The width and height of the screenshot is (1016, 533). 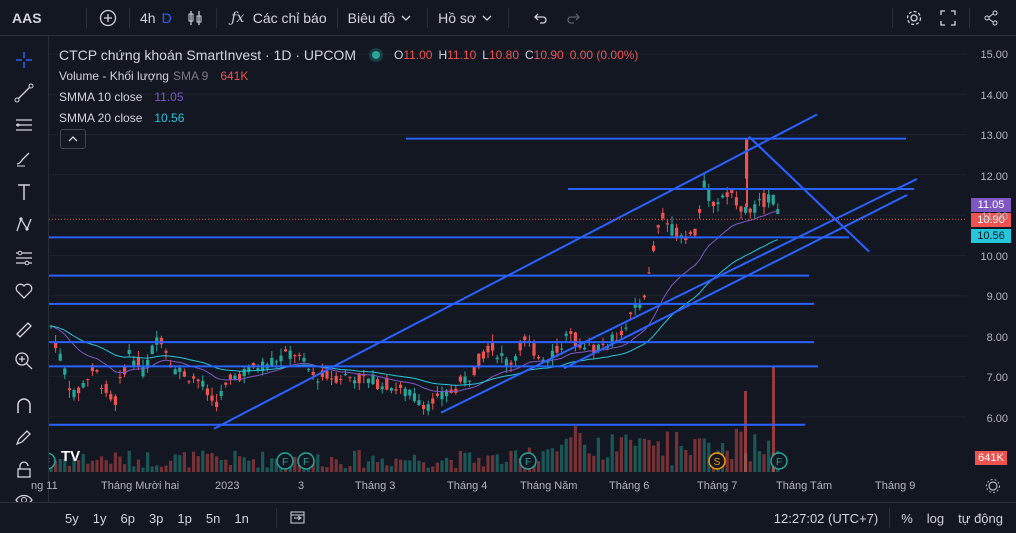 What do you see at coordinates (826, 518) in the screenshot?
I see `clock-timezone: 12:27:02 (UTC+7)` at bounding box center [826, 518].